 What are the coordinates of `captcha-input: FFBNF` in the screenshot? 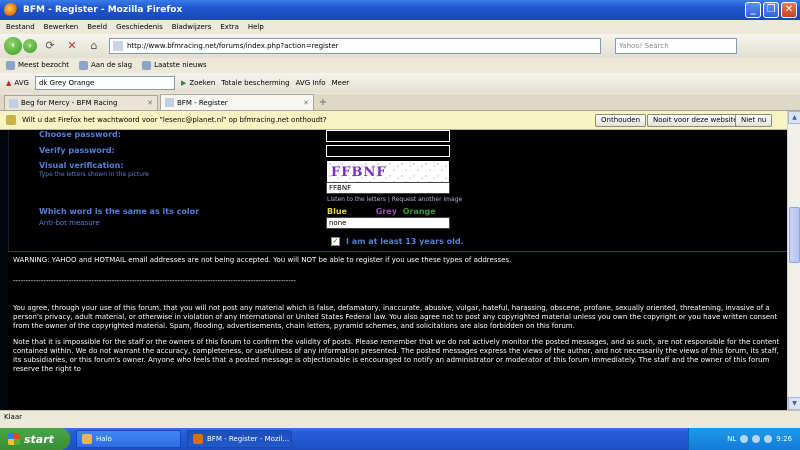 It's located at (388, 188).